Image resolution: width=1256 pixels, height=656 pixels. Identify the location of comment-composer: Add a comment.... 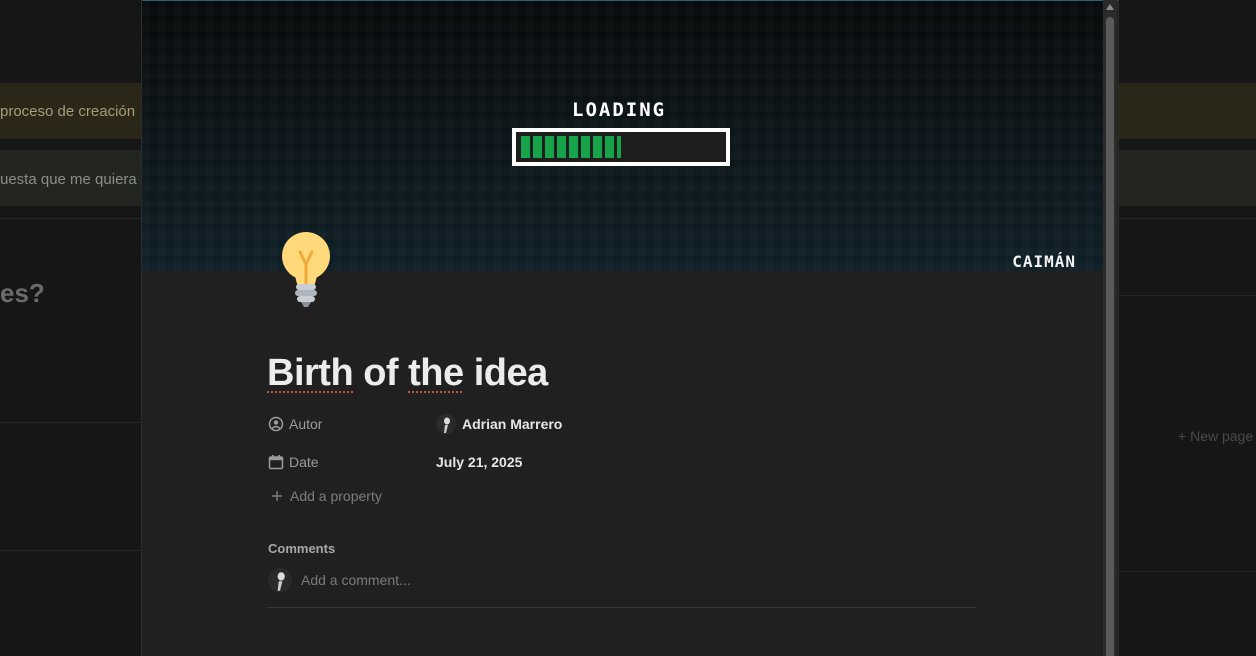
(339, 580).